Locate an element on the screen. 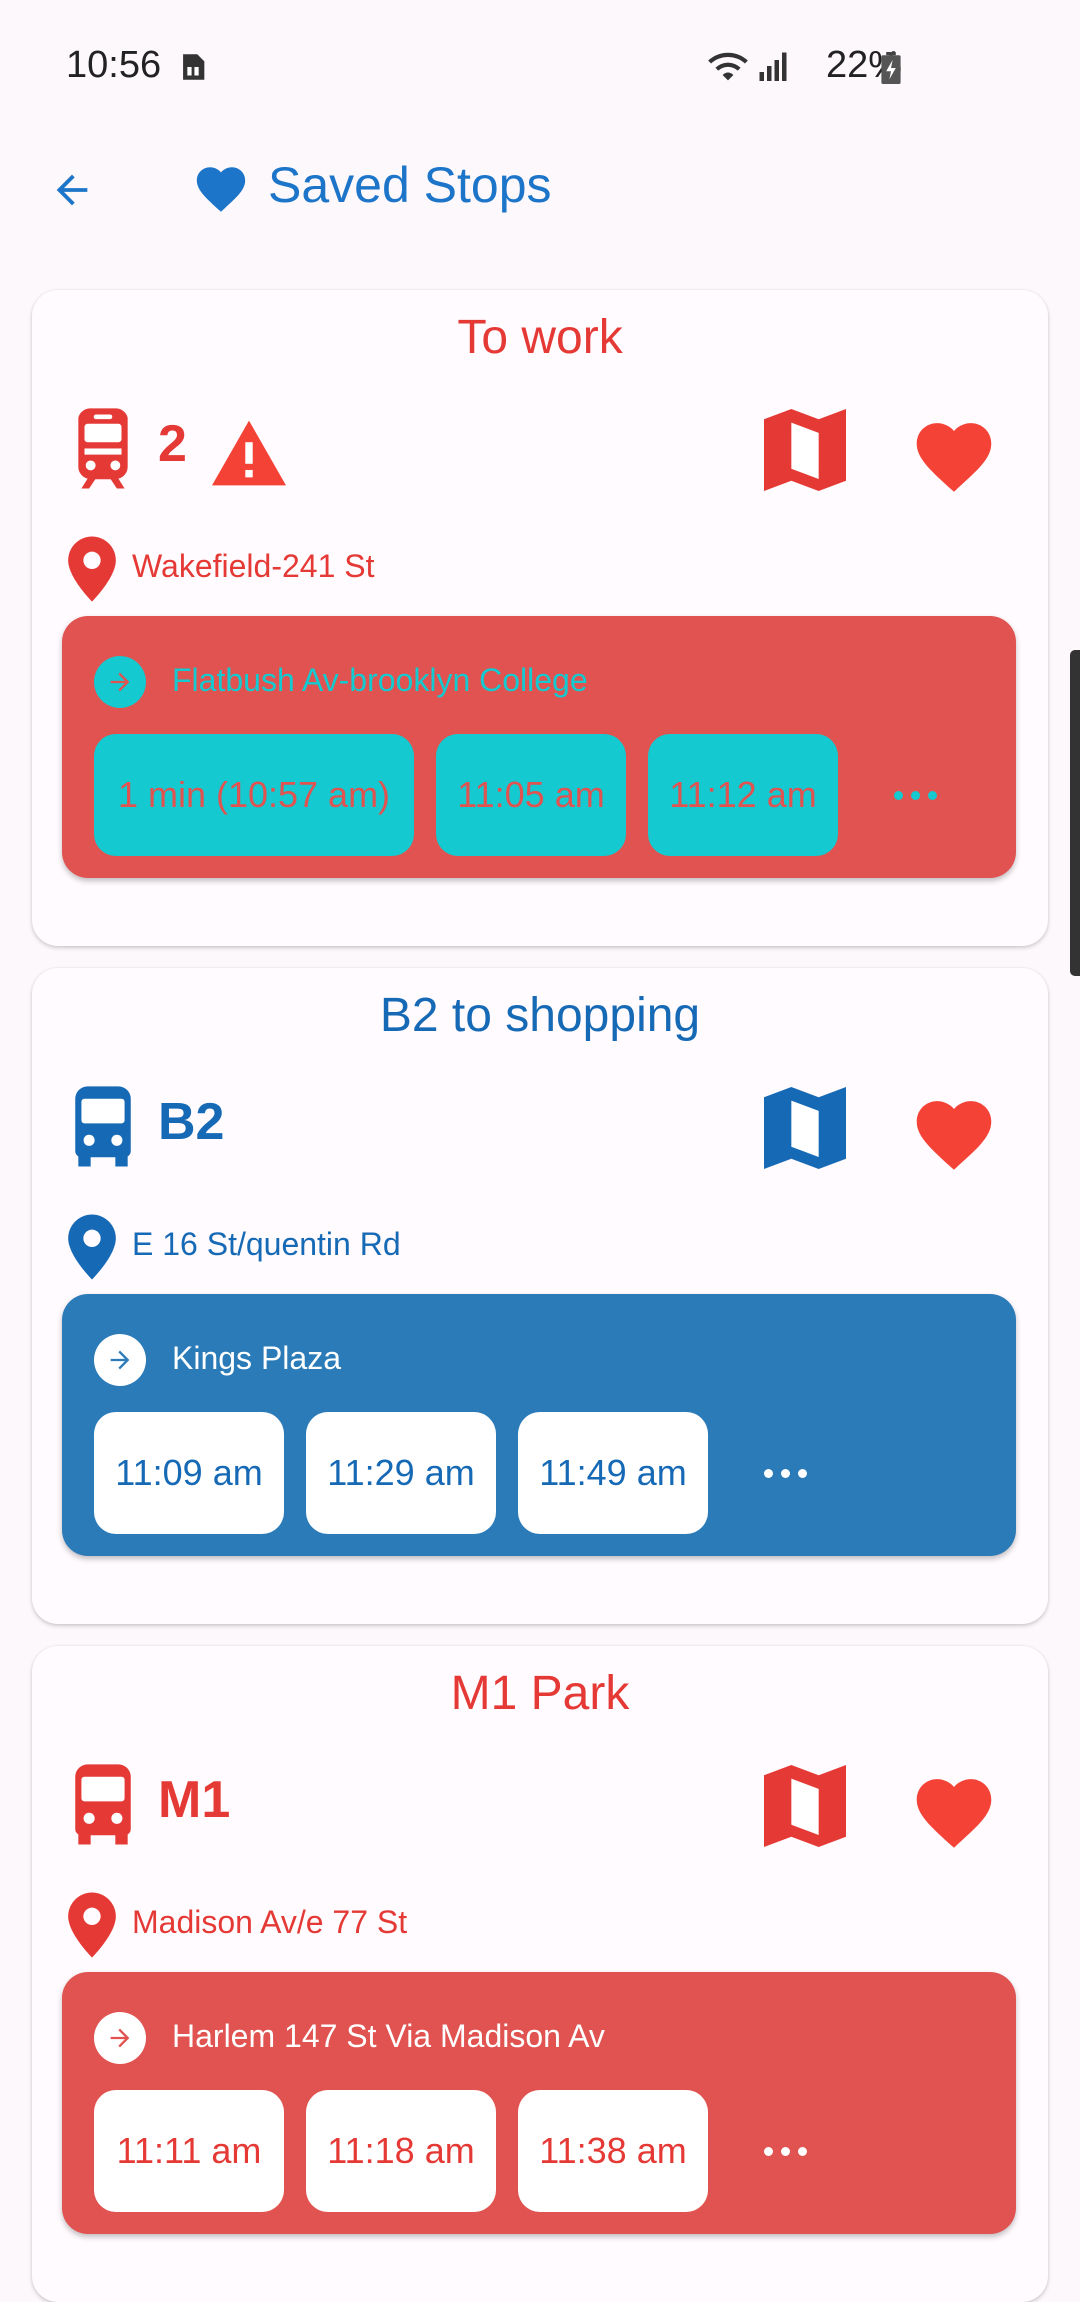 The width and height of the screenshot is (1080, 2302). time-chip: 11:29 am is located at coordinates (401, 1473).